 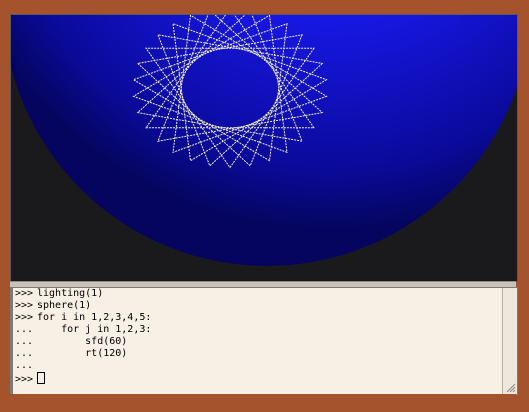 I want to click on console-code: rt(120), so click(x=82, y=353).